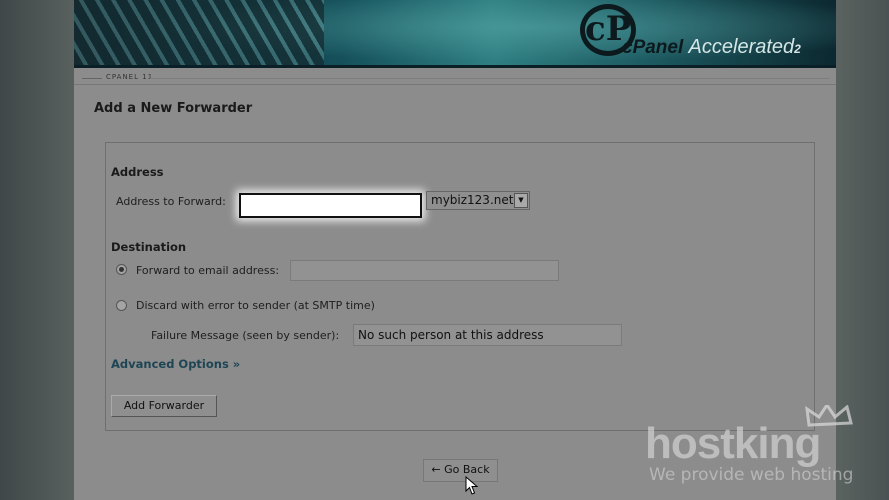 This screenshot has width=889, height=500. What do you see at coordinates (797, 49) in the screenshot?
I see `brand-version: 2` at bounding box center [797, 49].